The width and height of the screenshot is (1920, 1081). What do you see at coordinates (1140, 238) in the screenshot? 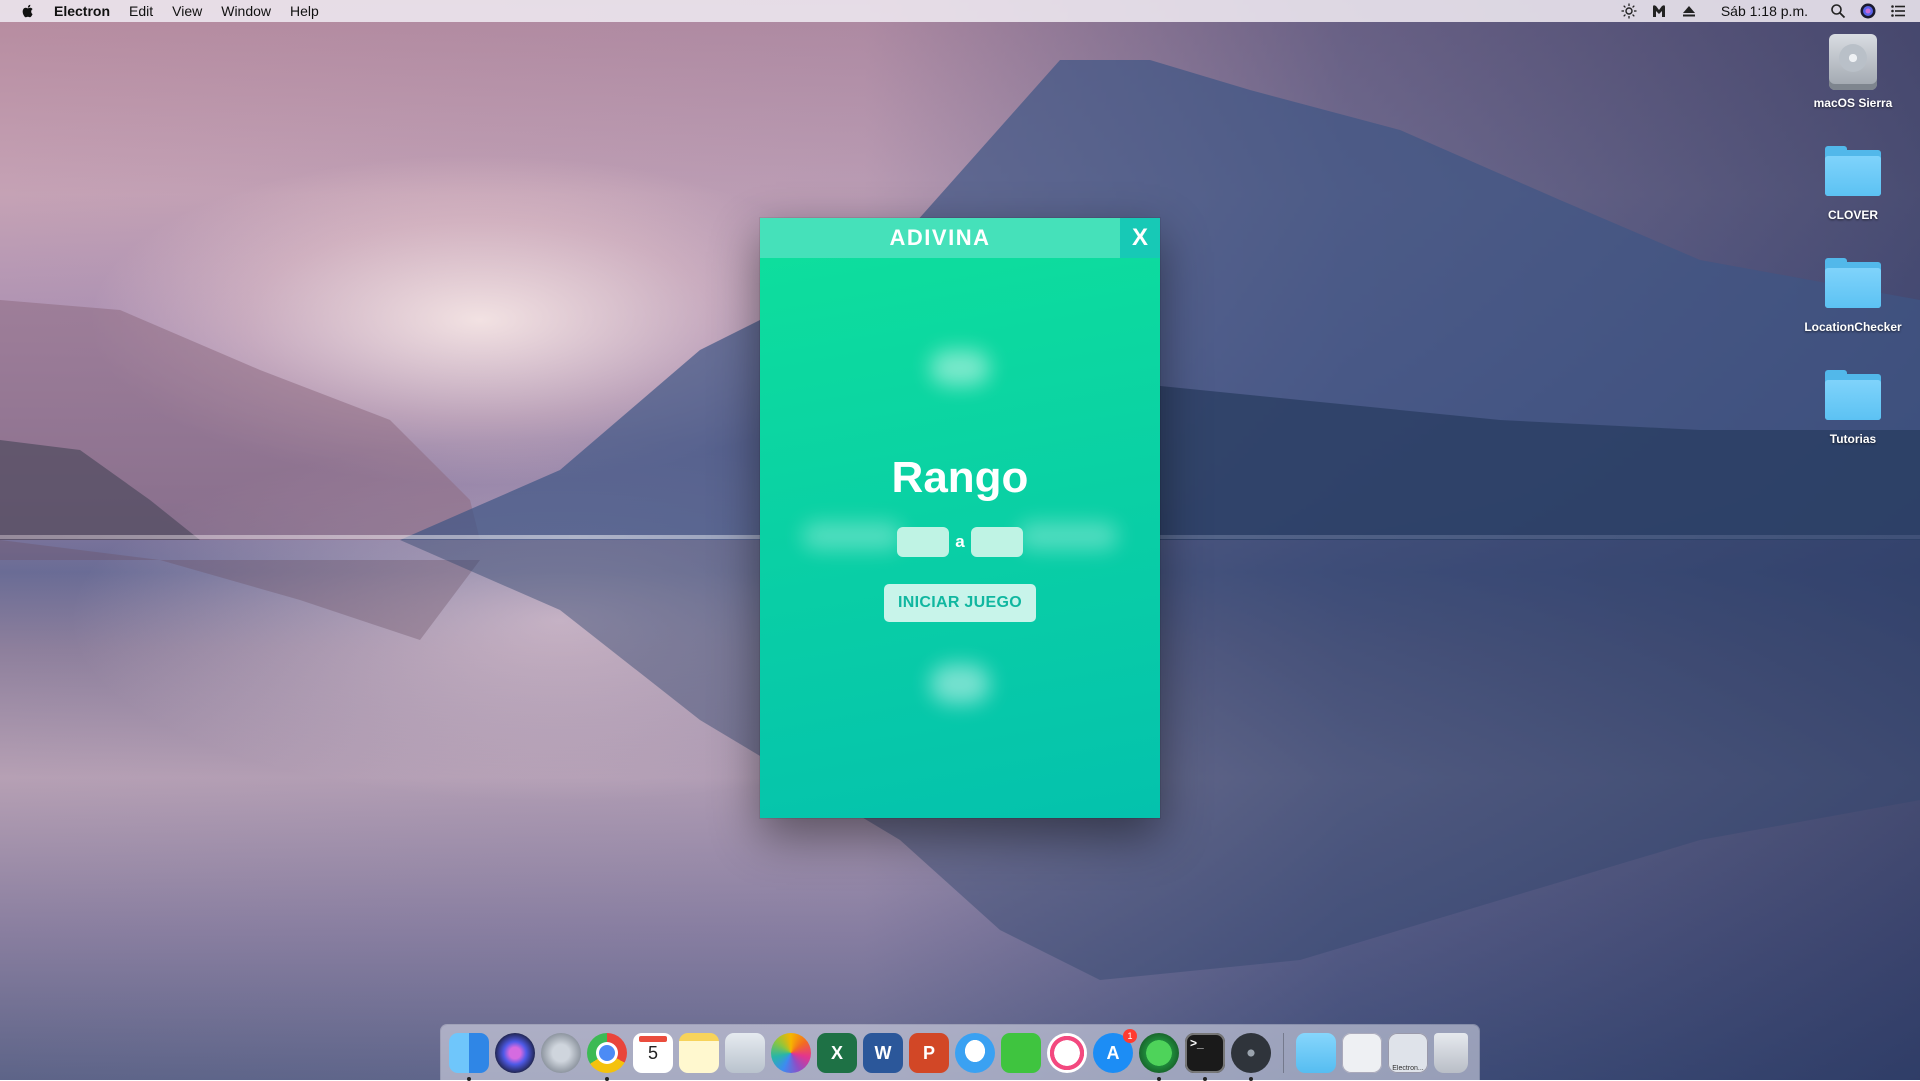
I see `close-button: X` at bounding box center [1140, 238].